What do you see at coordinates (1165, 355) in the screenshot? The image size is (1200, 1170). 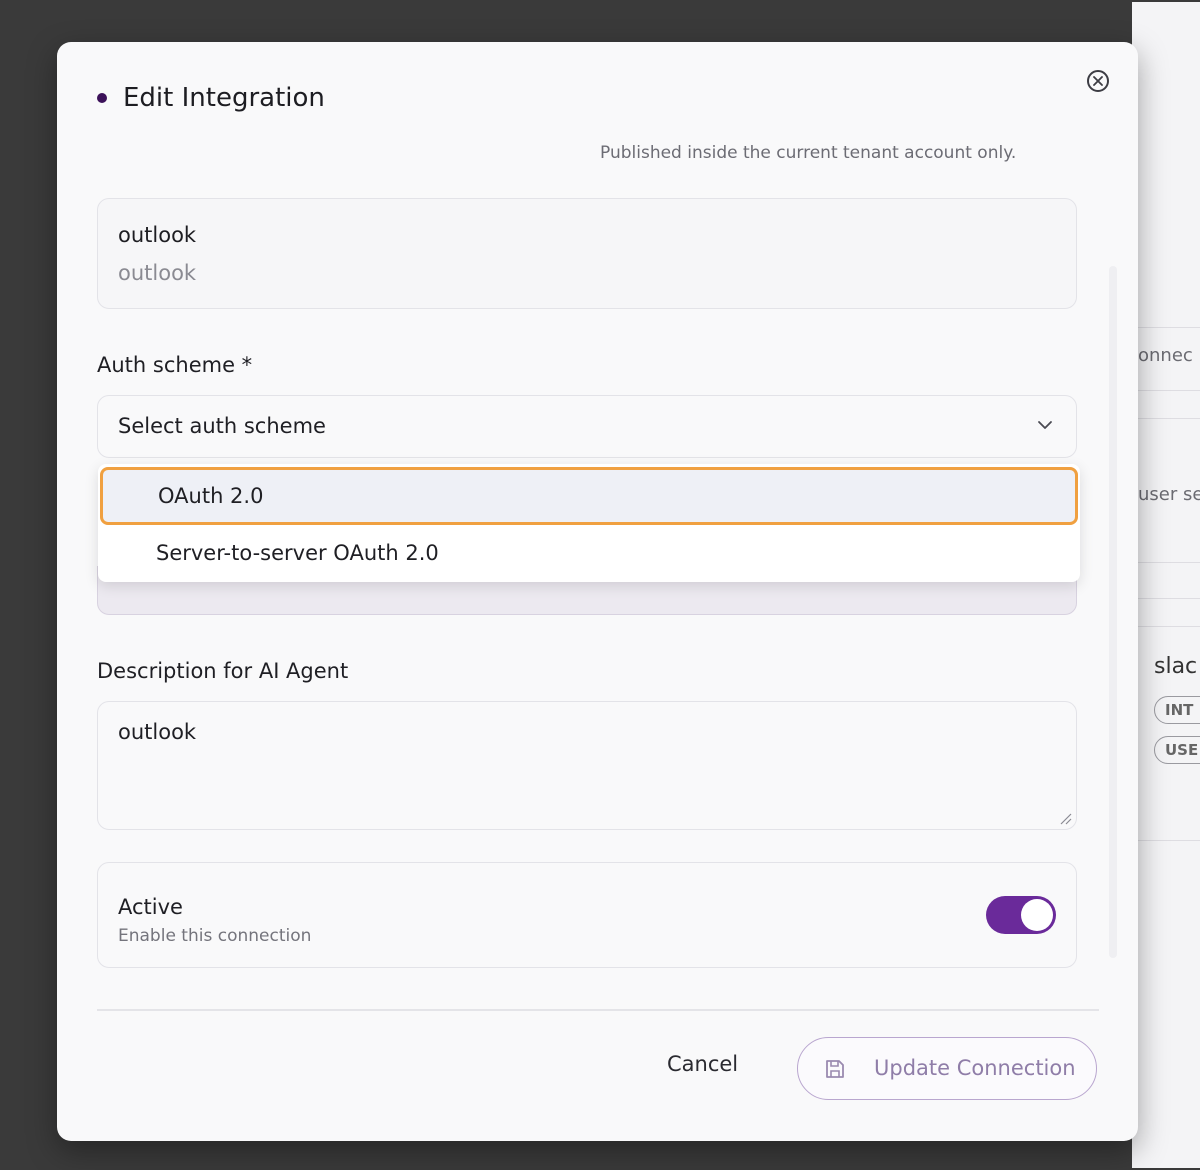 I see `bg-connect-text: onnec` at bounding box center [1165, 355].